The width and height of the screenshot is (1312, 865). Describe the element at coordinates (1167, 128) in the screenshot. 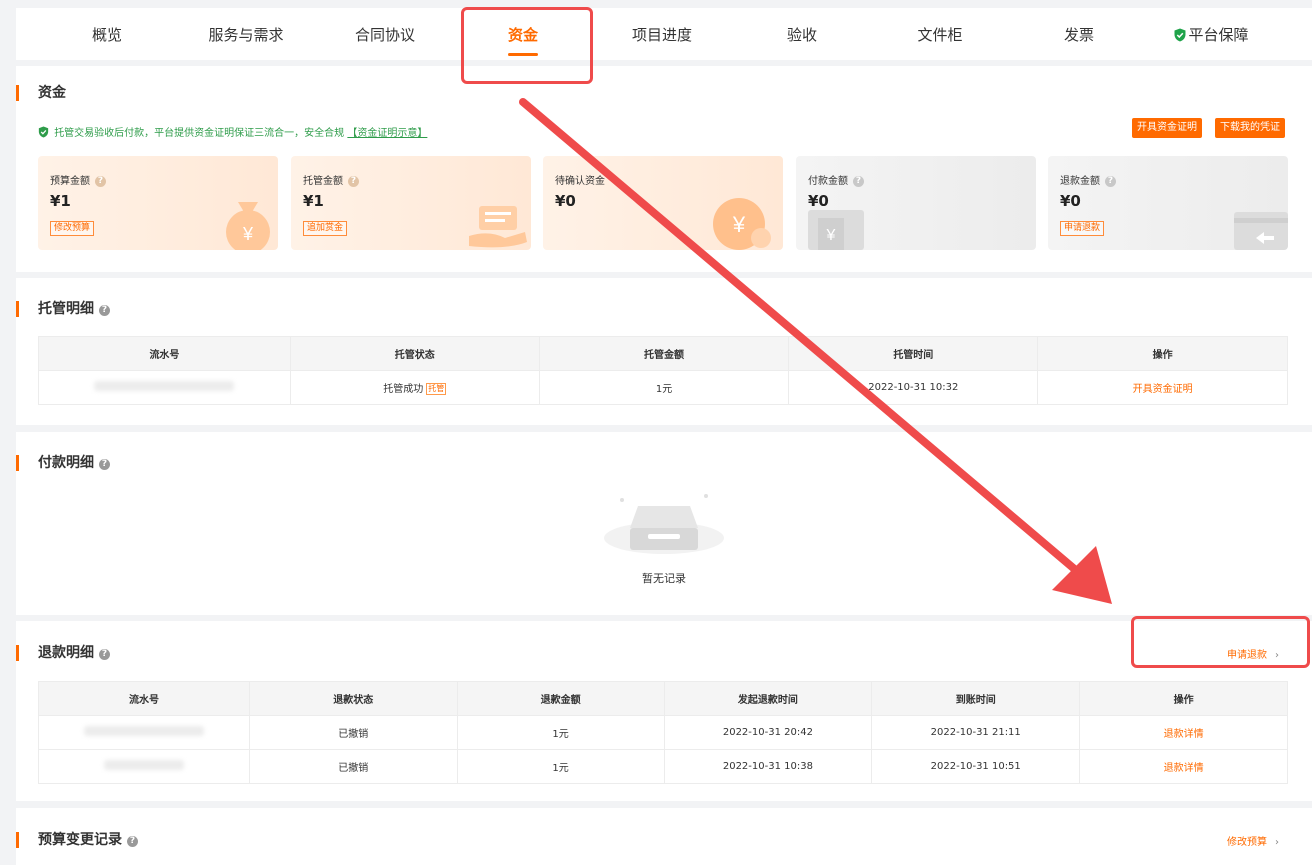

I see `issue-certificate-button: 开具资金证明` at that location.